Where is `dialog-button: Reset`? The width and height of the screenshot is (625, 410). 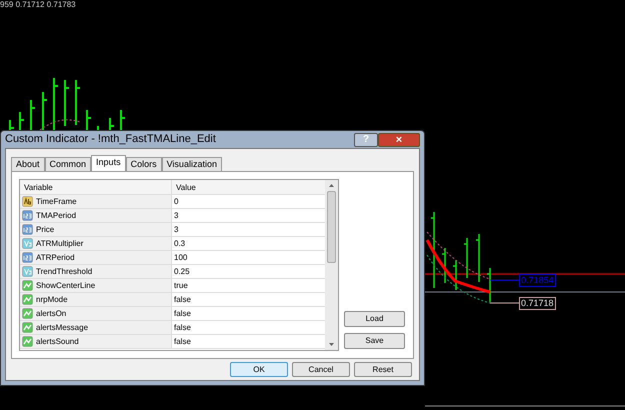
dialog-button: Reset is located at coordinates (383, 369).